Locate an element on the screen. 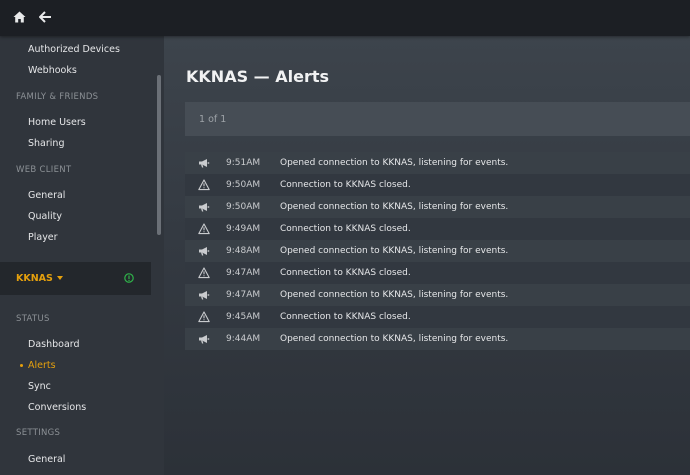 This screenshot has width=690, height=475. arrow-left-icon is located at coordinates (44, 17).